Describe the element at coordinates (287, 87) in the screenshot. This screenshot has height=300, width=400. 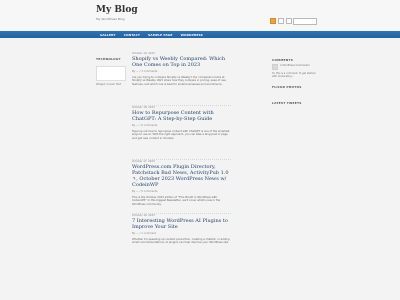
I see `flickr-heading: FLICKR PHOTOS` at that location.